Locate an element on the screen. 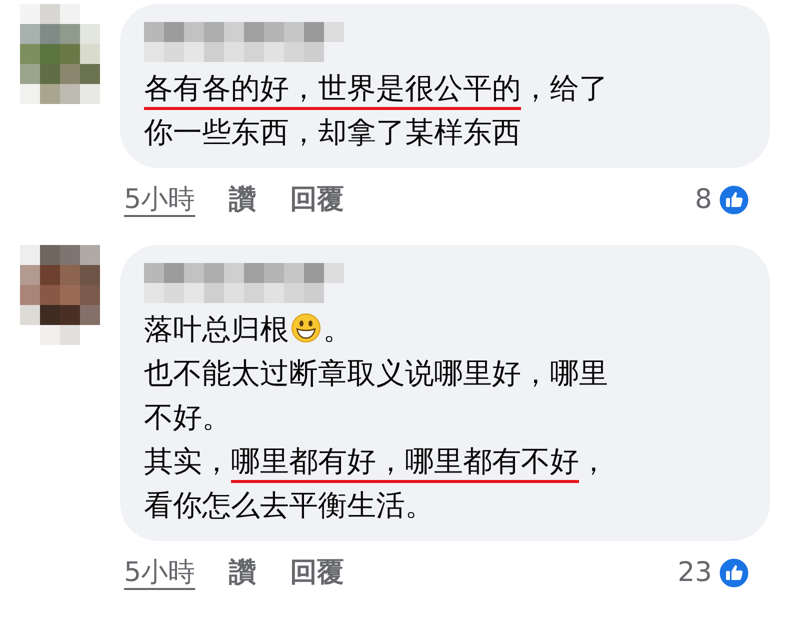  reaction-count: 23 is located at coordinates (695, 573).